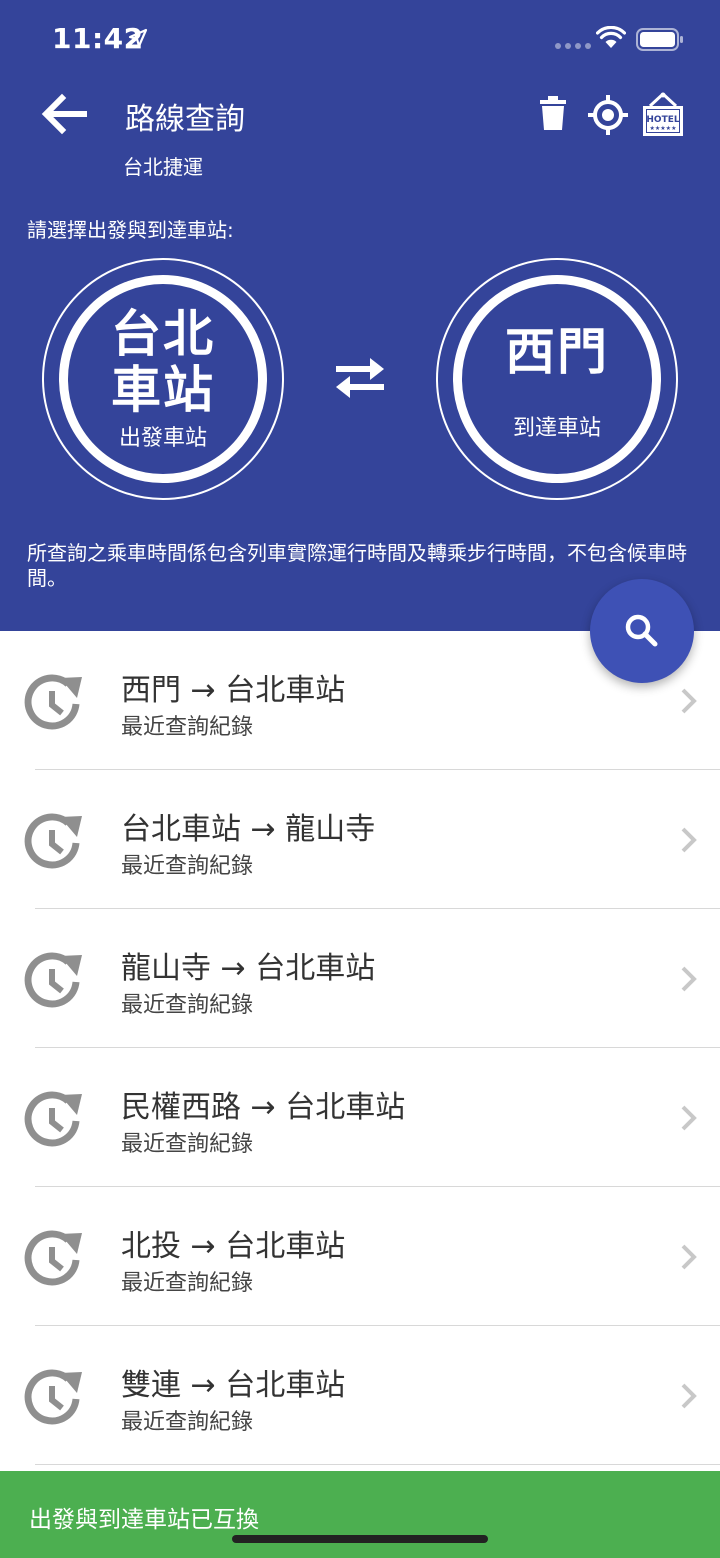 The width and height of the screenshot is (720, 1558). I want to click on arrival-station-badge: 西門 到達車站, so click(557, 379).